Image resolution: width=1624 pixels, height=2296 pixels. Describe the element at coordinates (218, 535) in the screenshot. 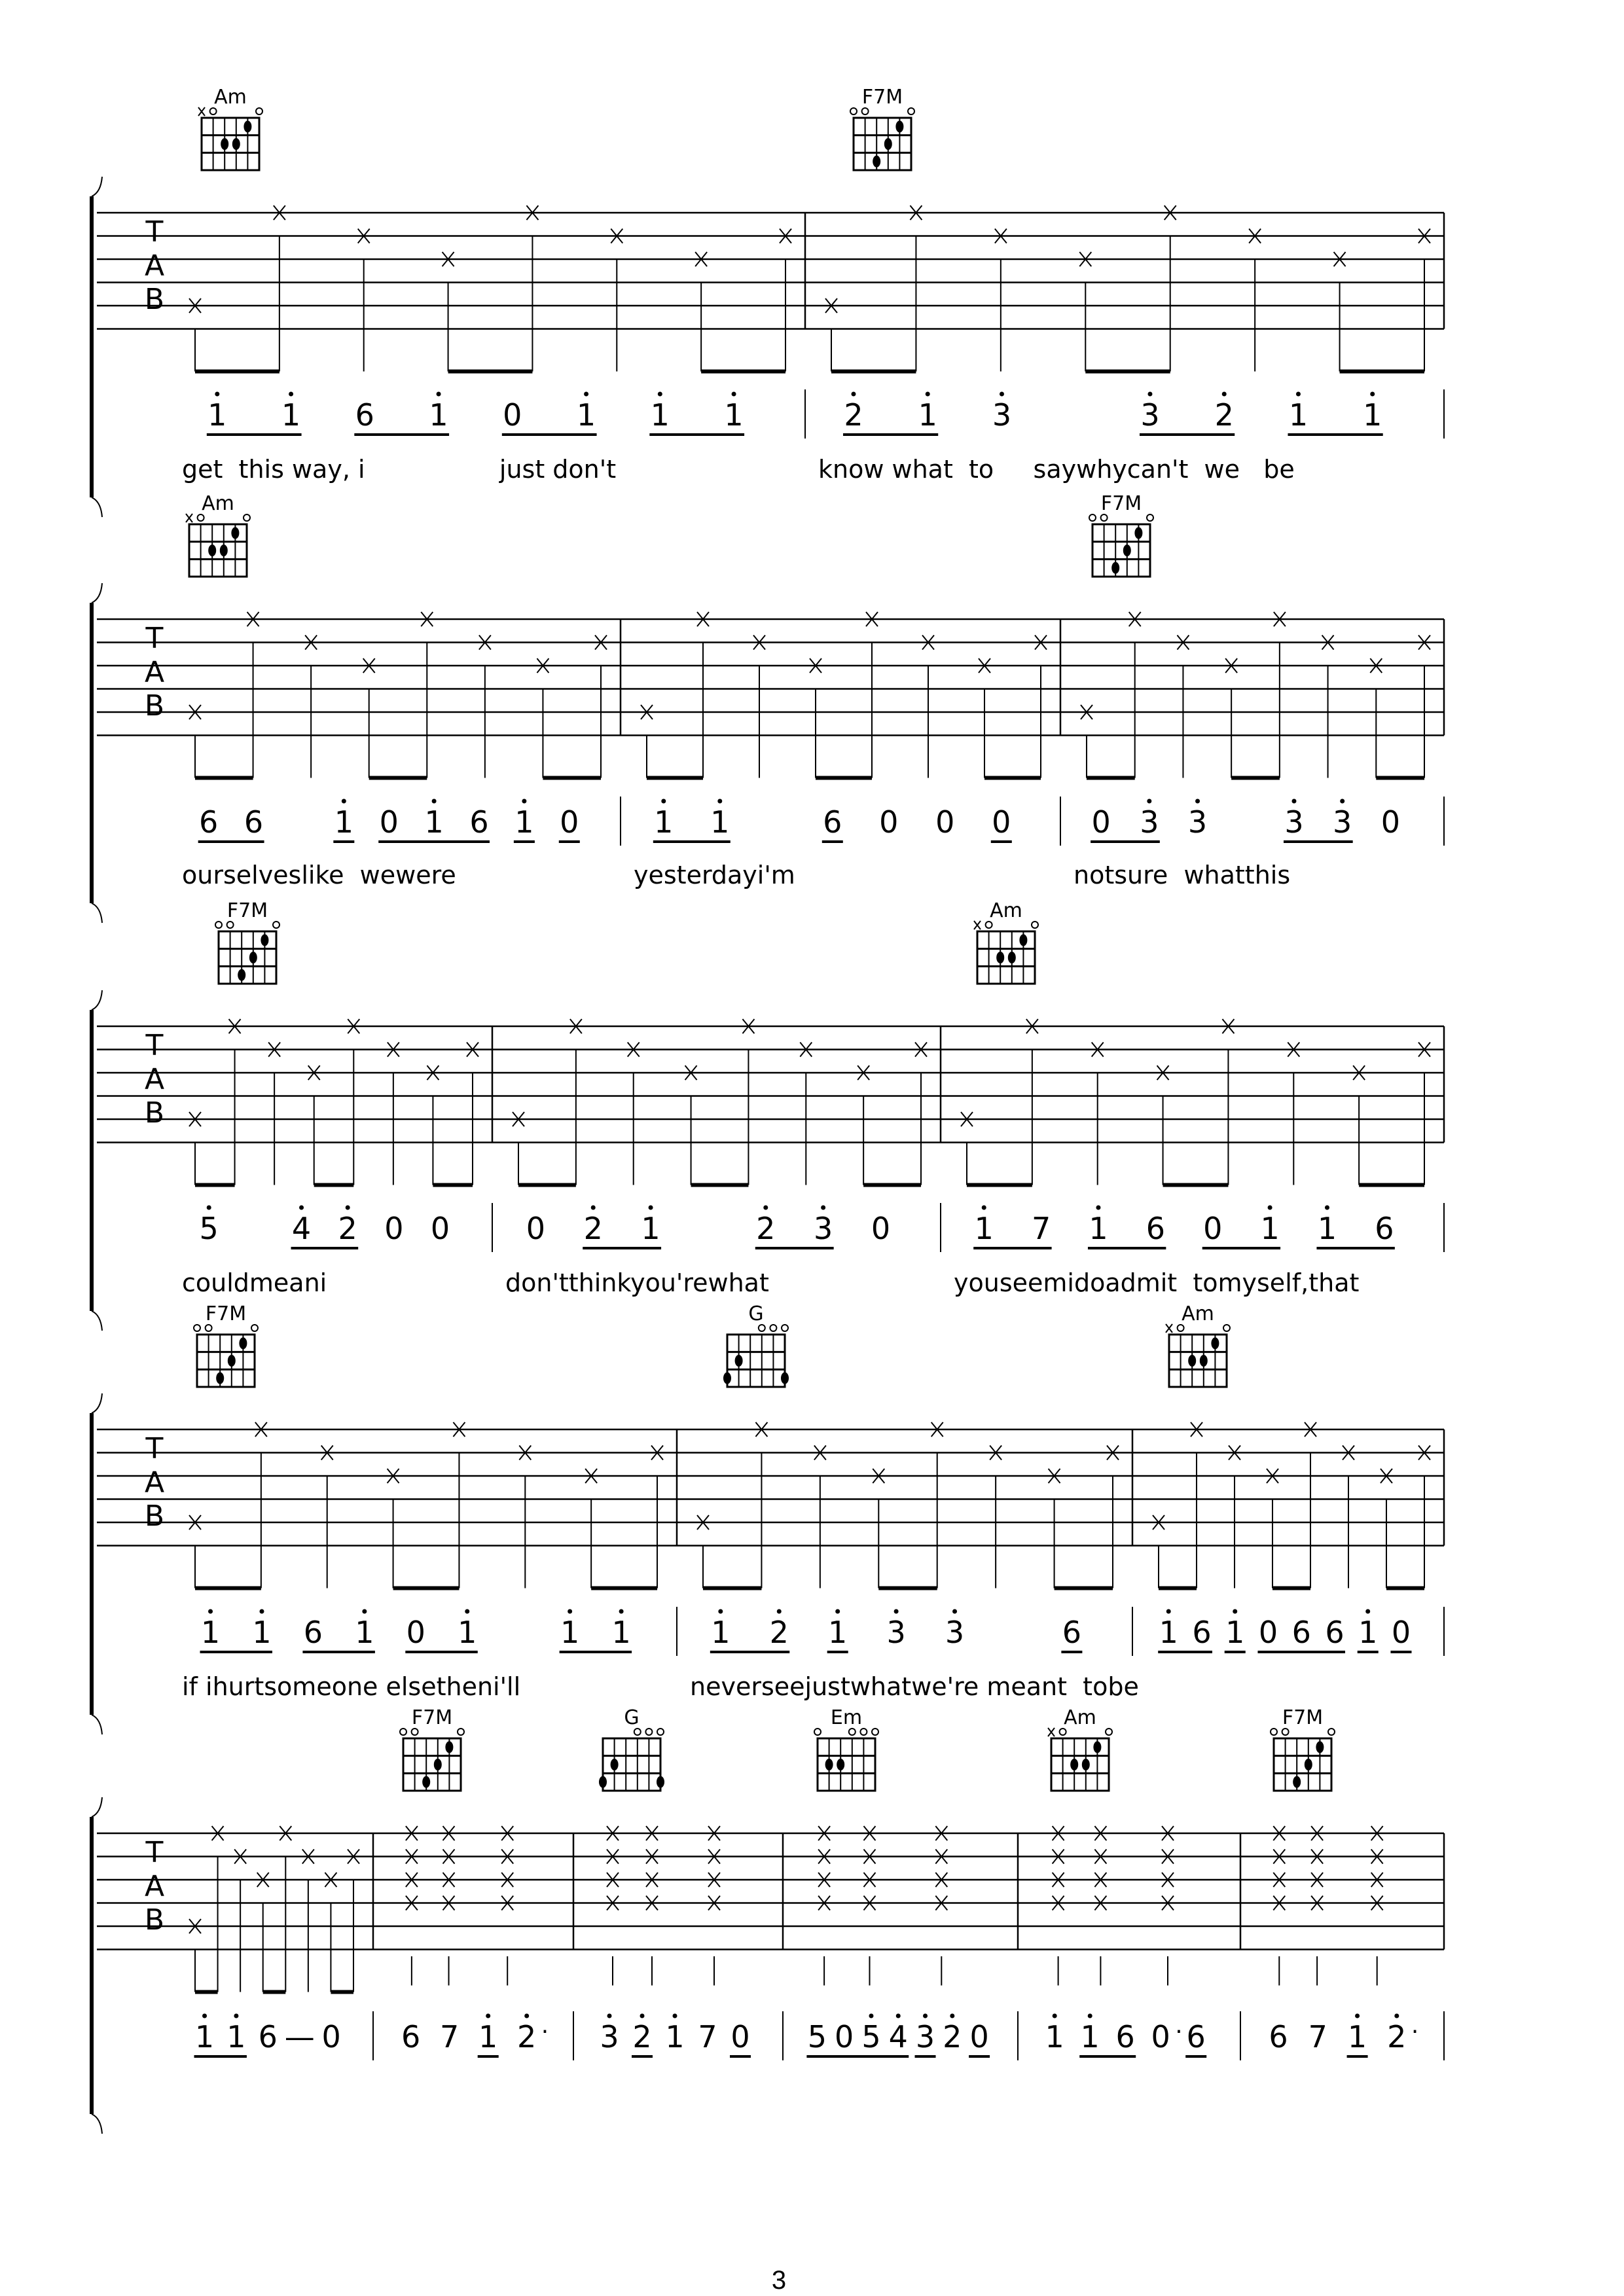

I see `chord-diagram-am: Am` at that location.